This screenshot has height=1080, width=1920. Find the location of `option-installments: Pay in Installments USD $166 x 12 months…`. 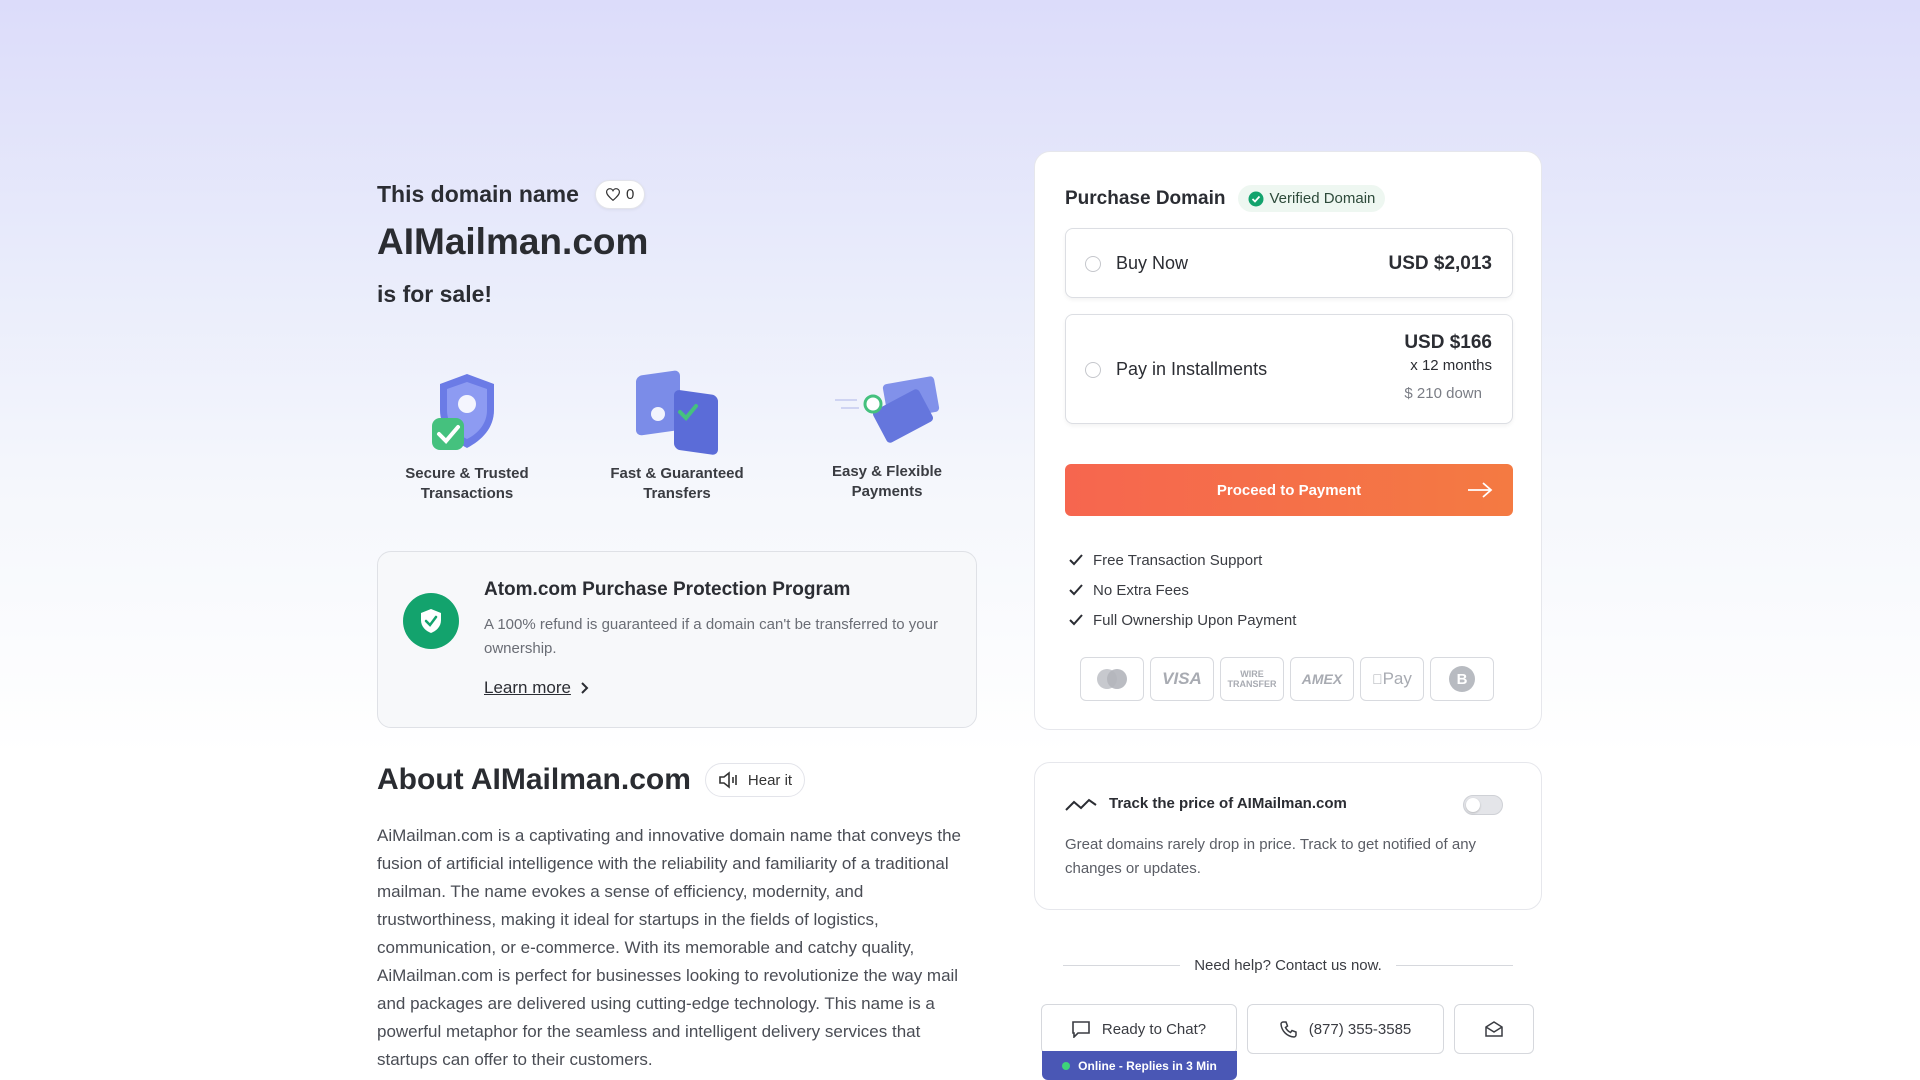

option-installments: Pay in Installments USD $166 x 12 months… is located at coordinates (1289, 369).